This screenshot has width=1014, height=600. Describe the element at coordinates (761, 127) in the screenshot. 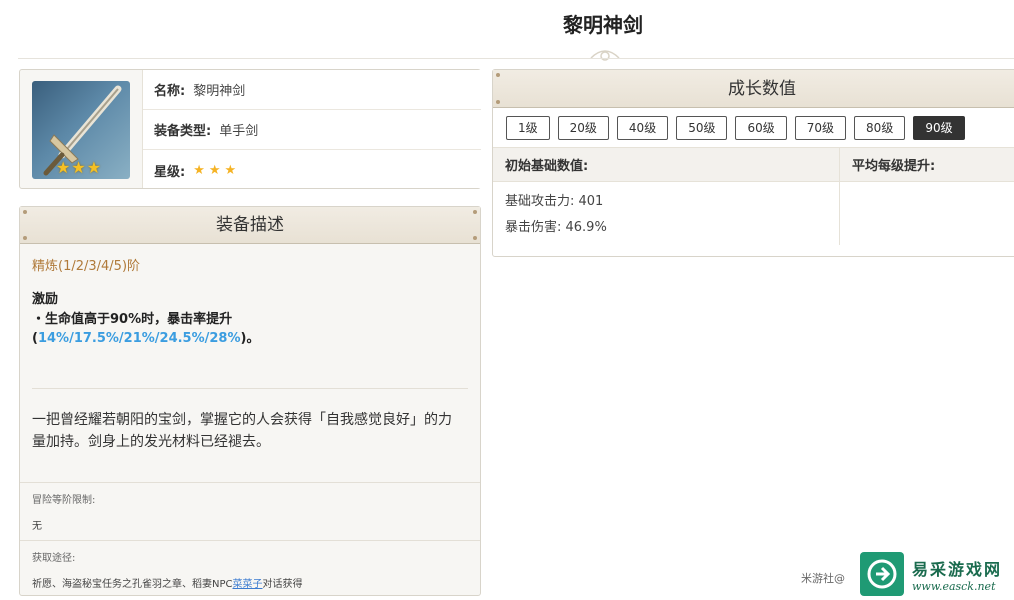

I see `level-button-60: 60级` at that location.